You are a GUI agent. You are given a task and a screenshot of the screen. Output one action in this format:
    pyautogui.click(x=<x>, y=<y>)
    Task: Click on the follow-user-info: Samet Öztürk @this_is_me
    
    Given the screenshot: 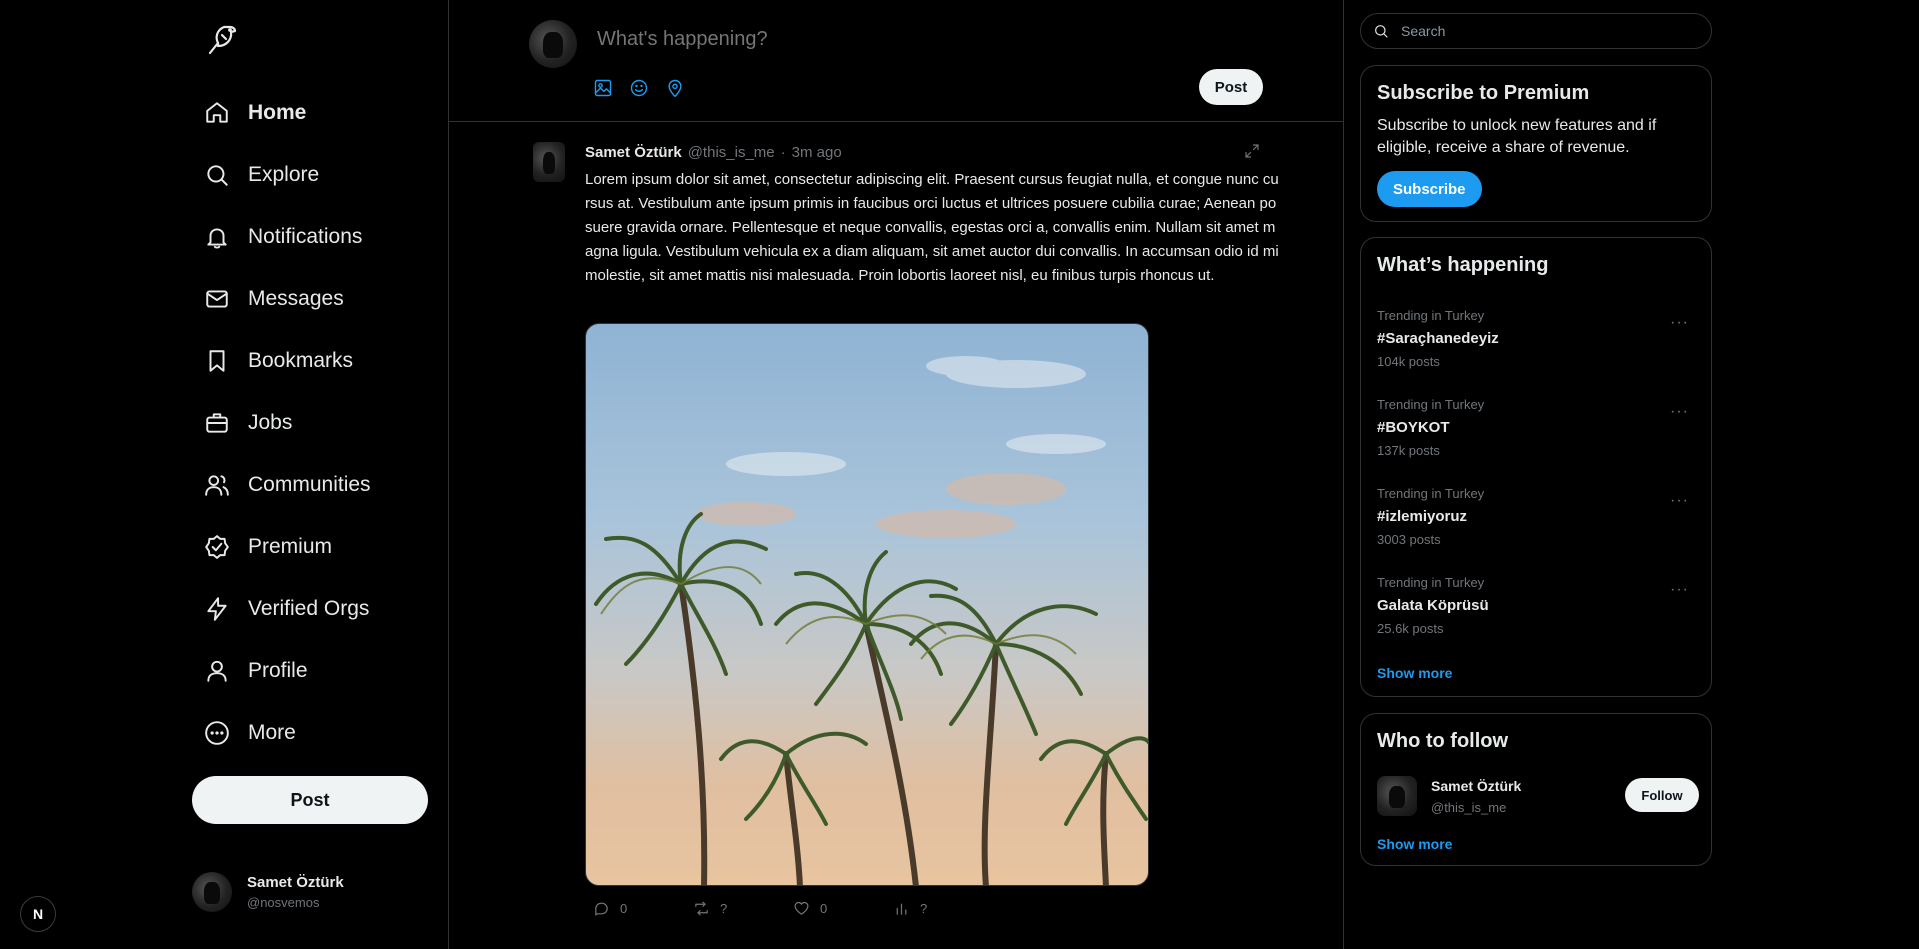 What is the action you would take?
    pyautogui.click(x=1476, y=796)
    